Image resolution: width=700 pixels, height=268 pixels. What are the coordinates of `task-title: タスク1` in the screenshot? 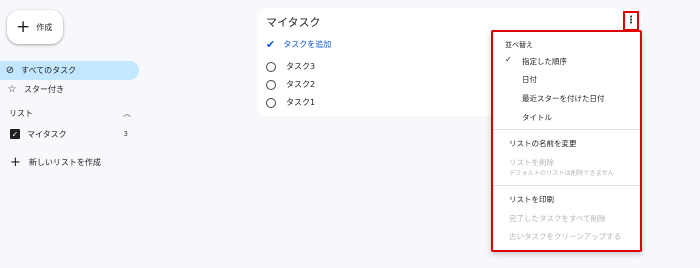 It's located at (301, 102).